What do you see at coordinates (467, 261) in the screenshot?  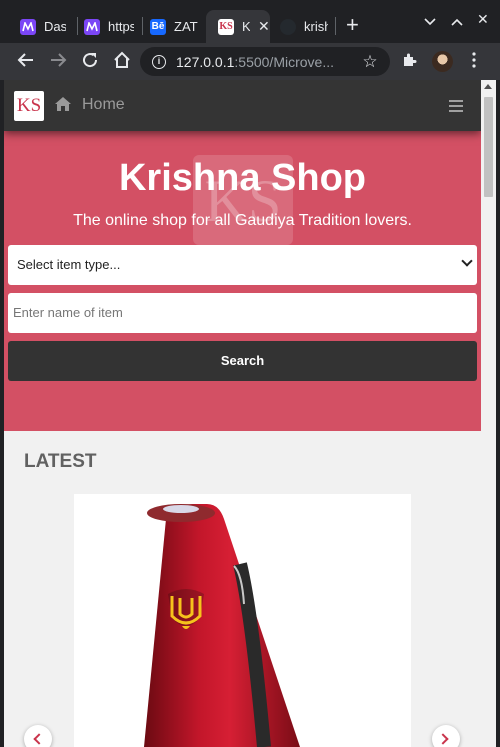 I see `chevron-down-icon` at bounding box center [467, 261].